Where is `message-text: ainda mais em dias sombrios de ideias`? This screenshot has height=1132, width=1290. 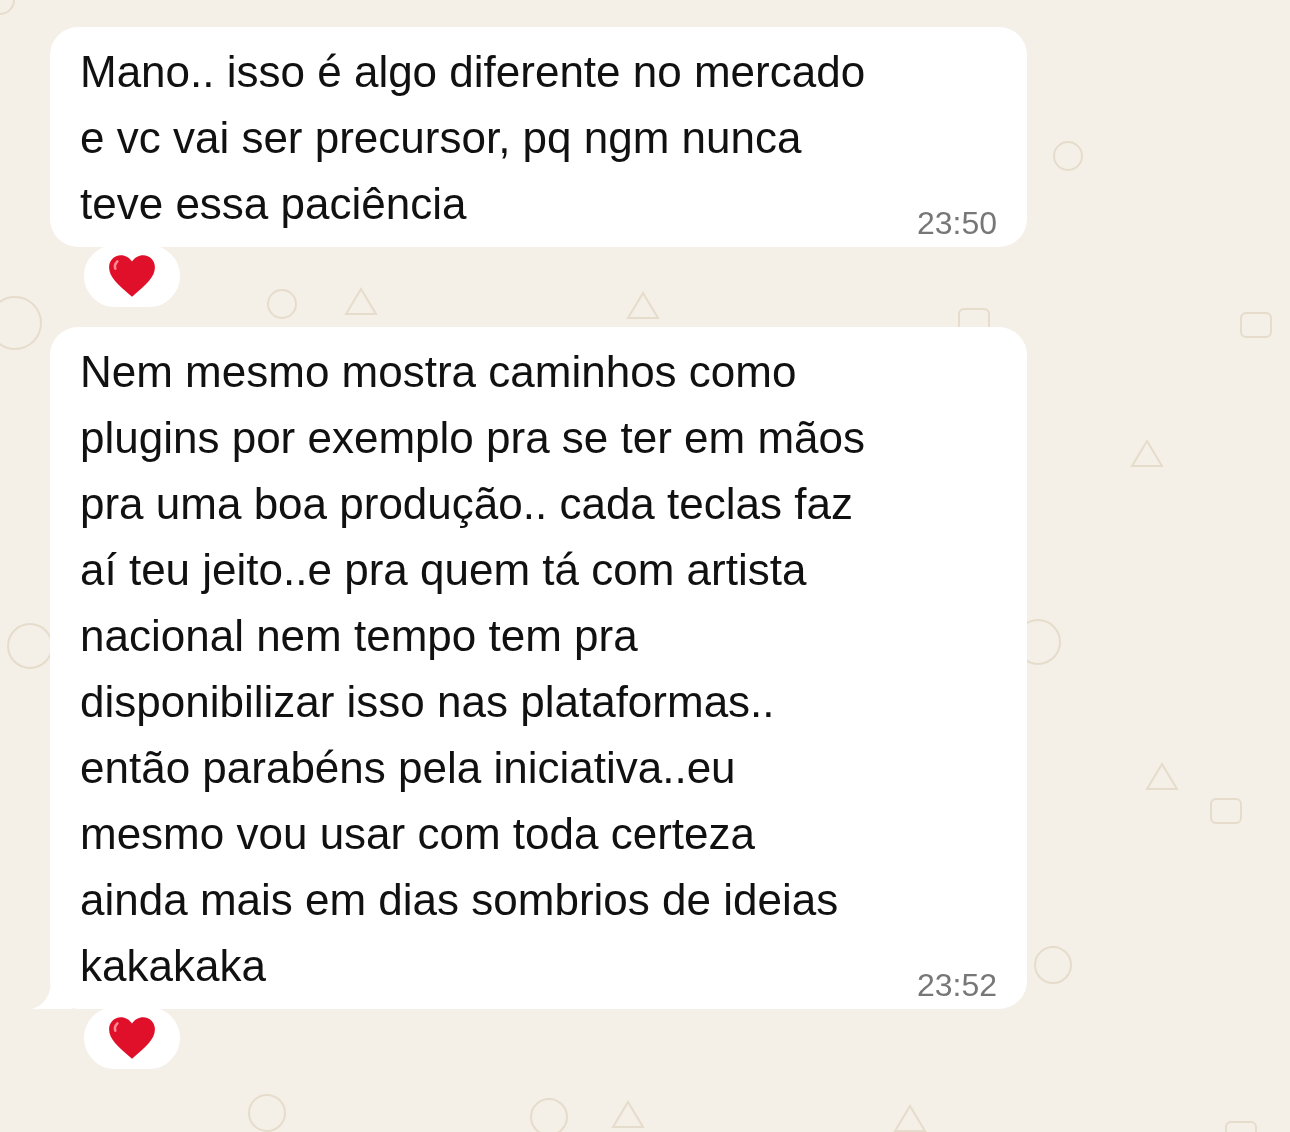 message-text: ainda mais em dias sombrios de ideias is located at coordinates (460, 900).